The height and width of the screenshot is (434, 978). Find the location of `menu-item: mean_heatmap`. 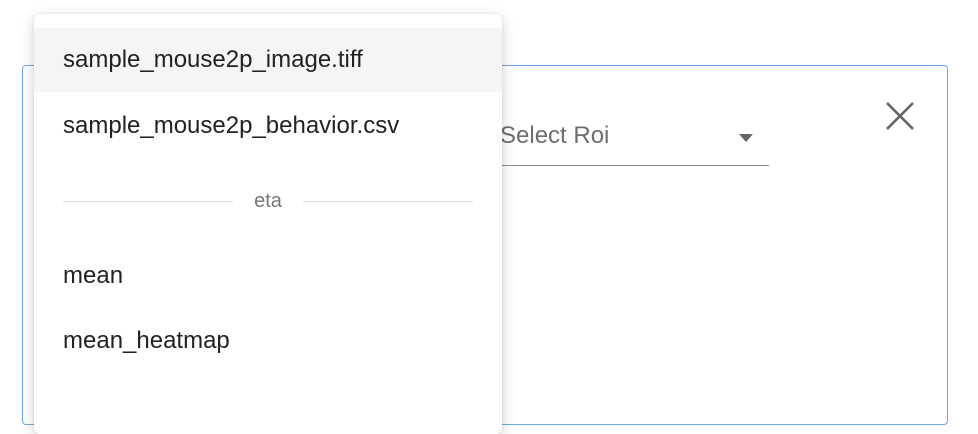

menu-item: mean_heatmap is located at coordinates (268, 341).